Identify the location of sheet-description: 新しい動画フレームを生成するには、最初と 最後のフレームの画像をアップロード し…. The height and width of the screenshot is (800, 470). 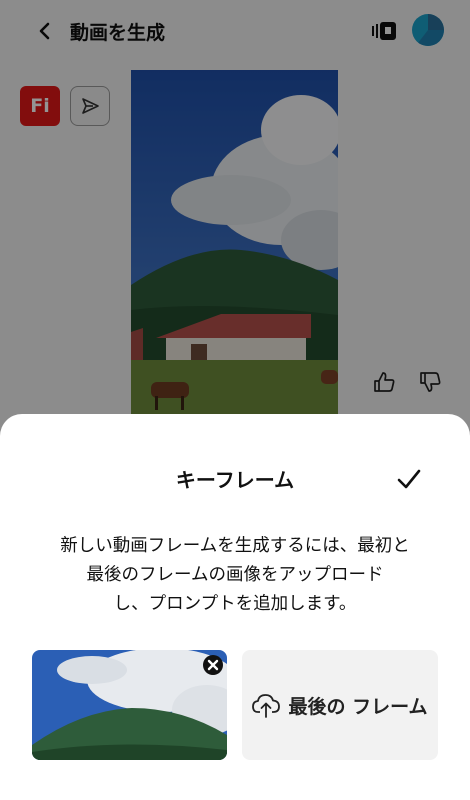
(235, 575).